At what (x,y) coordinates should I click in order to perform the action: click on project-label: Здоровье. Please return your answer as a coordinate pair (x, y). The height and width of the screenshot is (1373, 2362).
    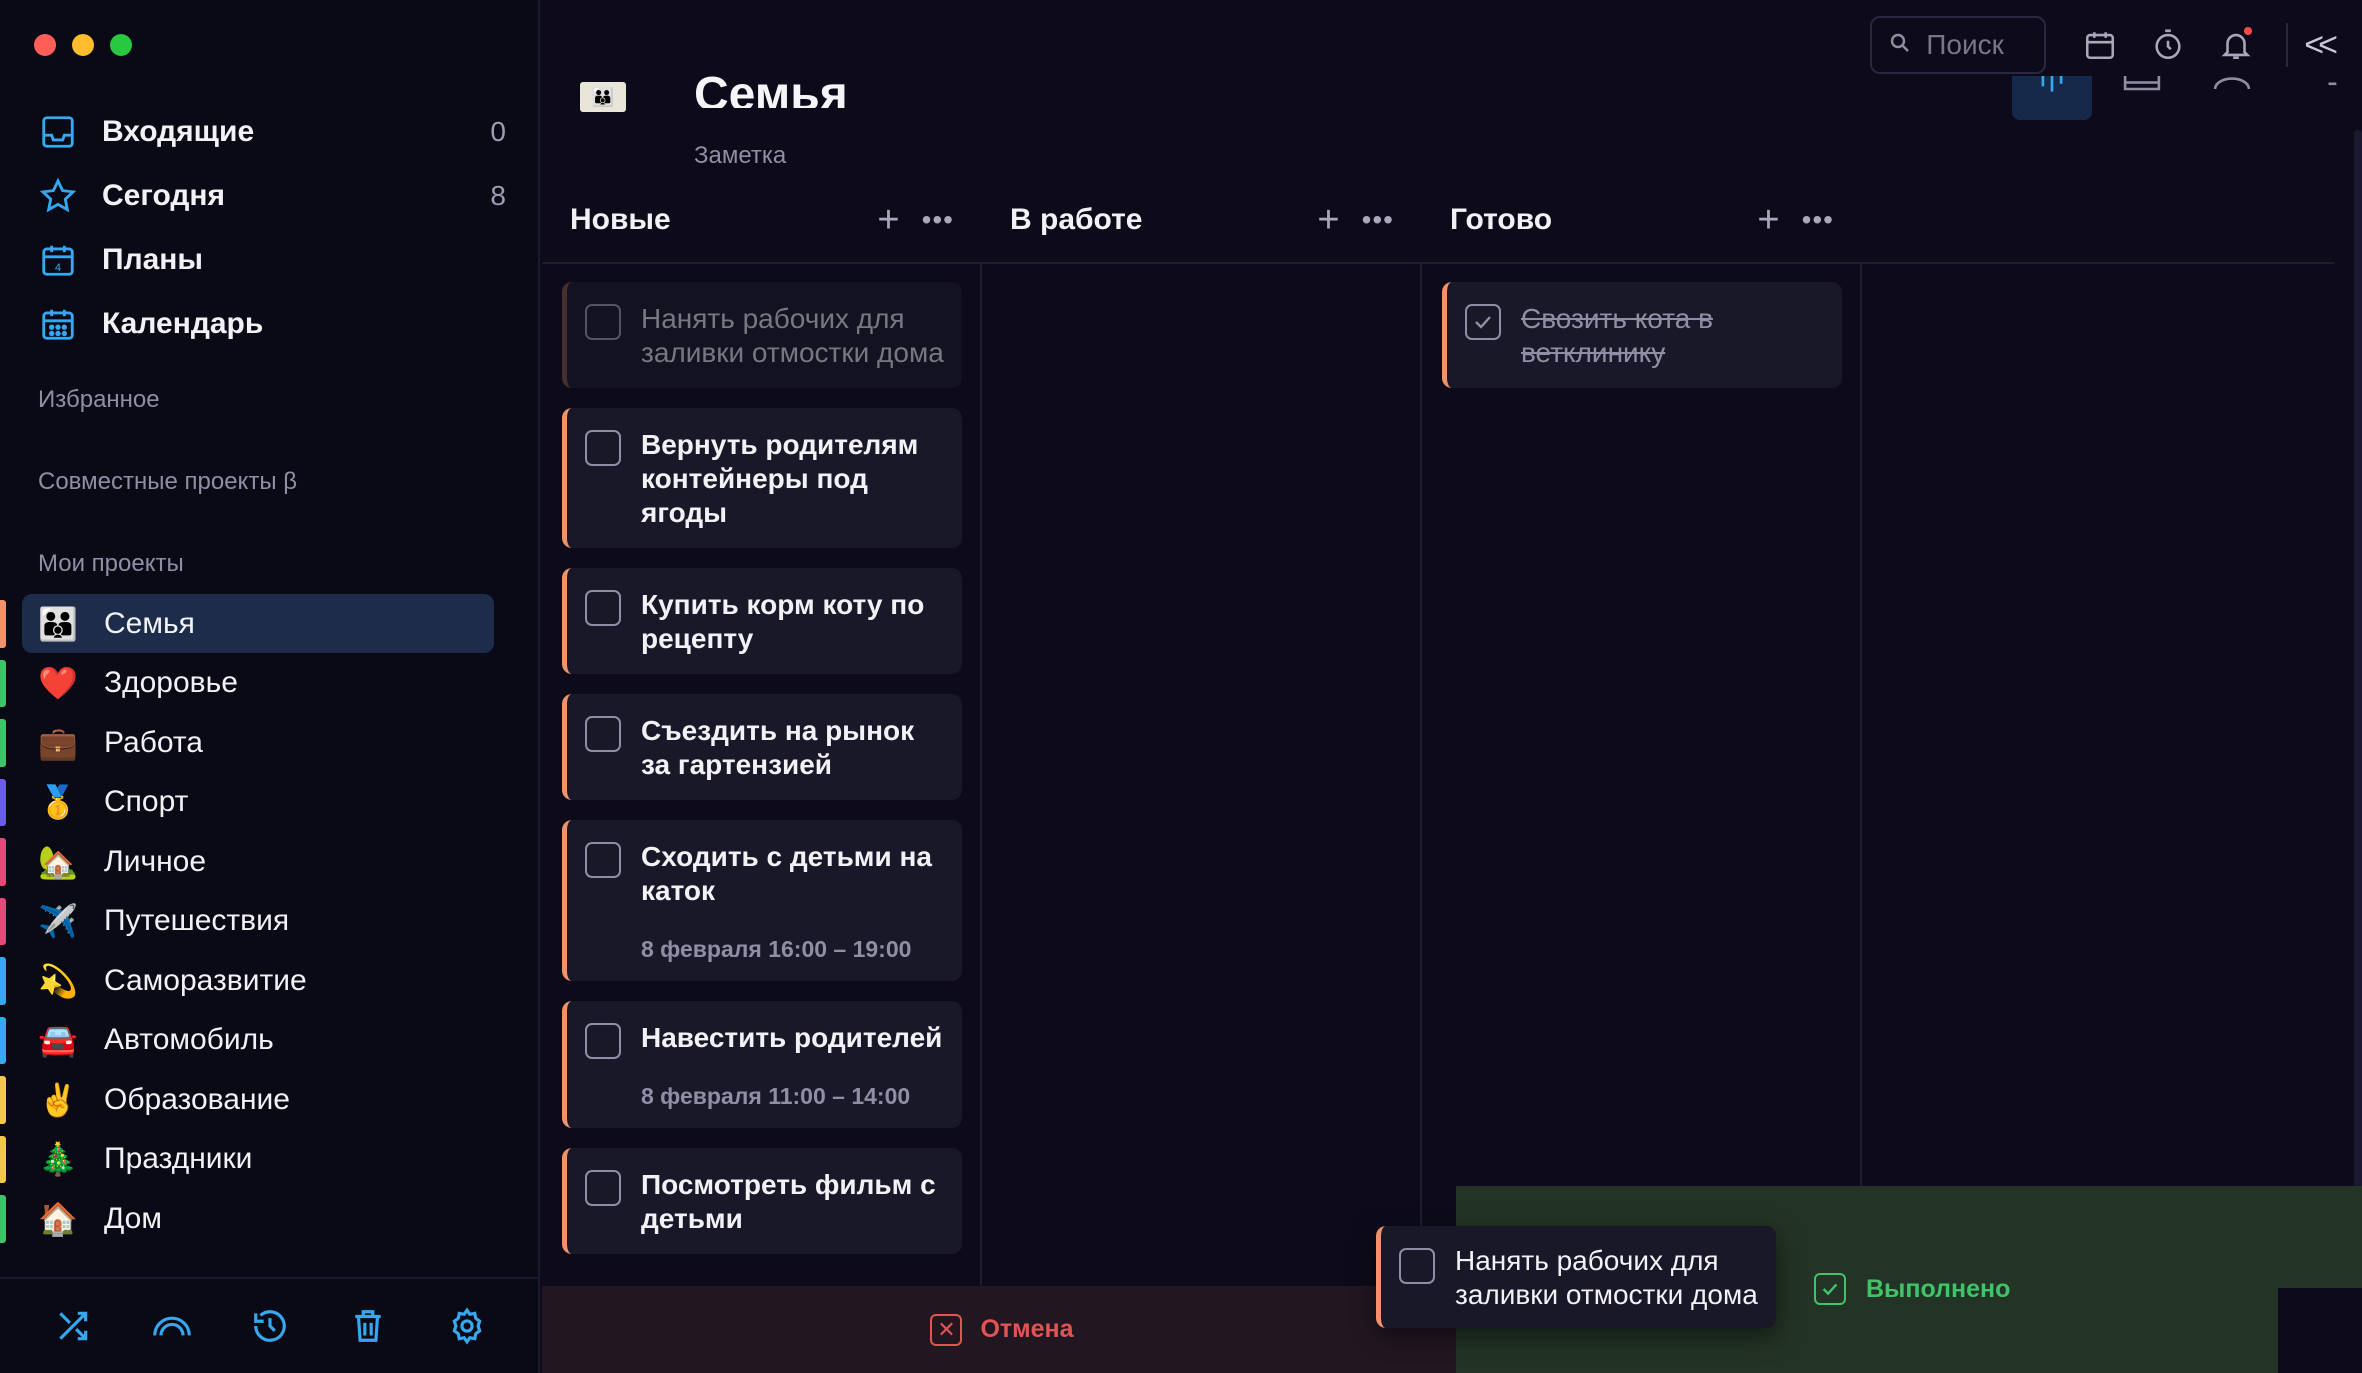
    Looking at the image, I should click on (171, 683).